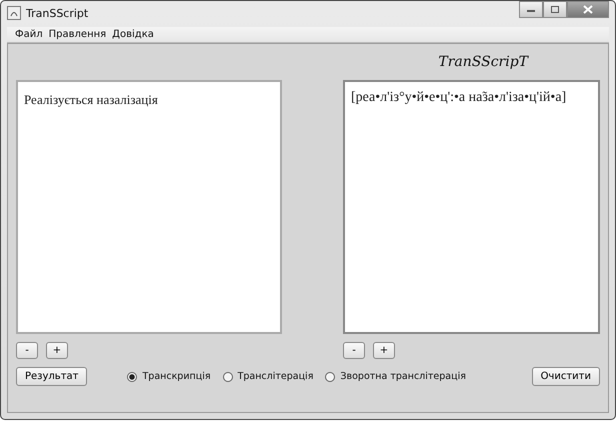  I want to click on close-icon, so click(588, 9).